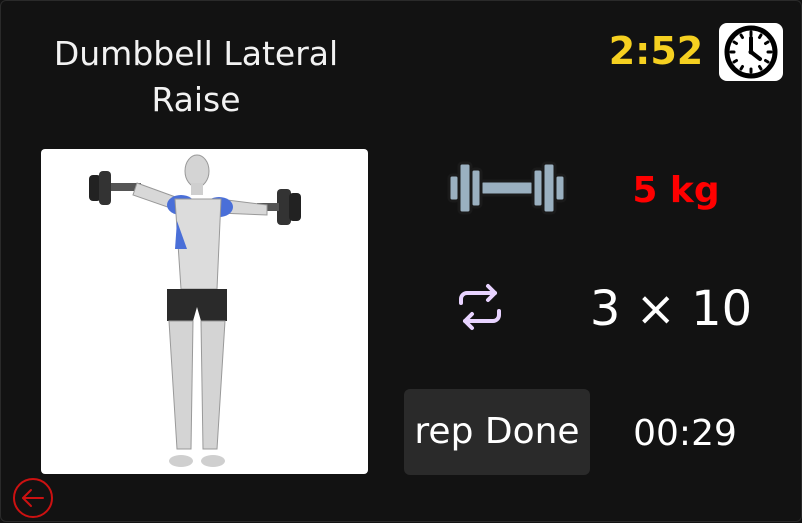 The height and width of the screenshot is (523, 802). I want to click on clock-icon, so click(751, 52).